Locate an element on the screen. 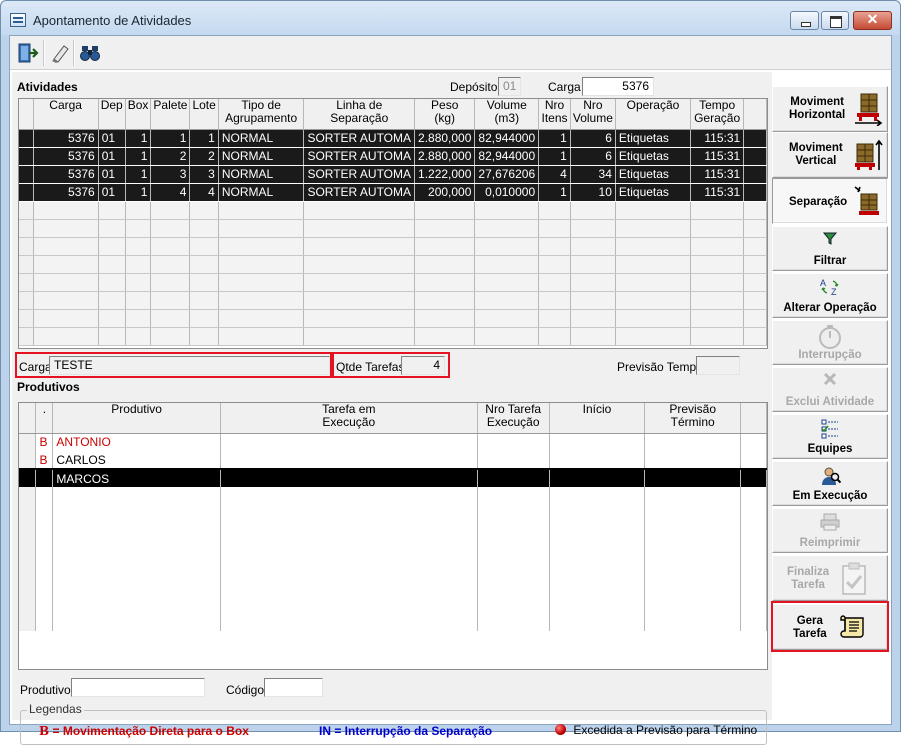  atividades-column-header: Nro Volume is located at coordinates (593, 114).